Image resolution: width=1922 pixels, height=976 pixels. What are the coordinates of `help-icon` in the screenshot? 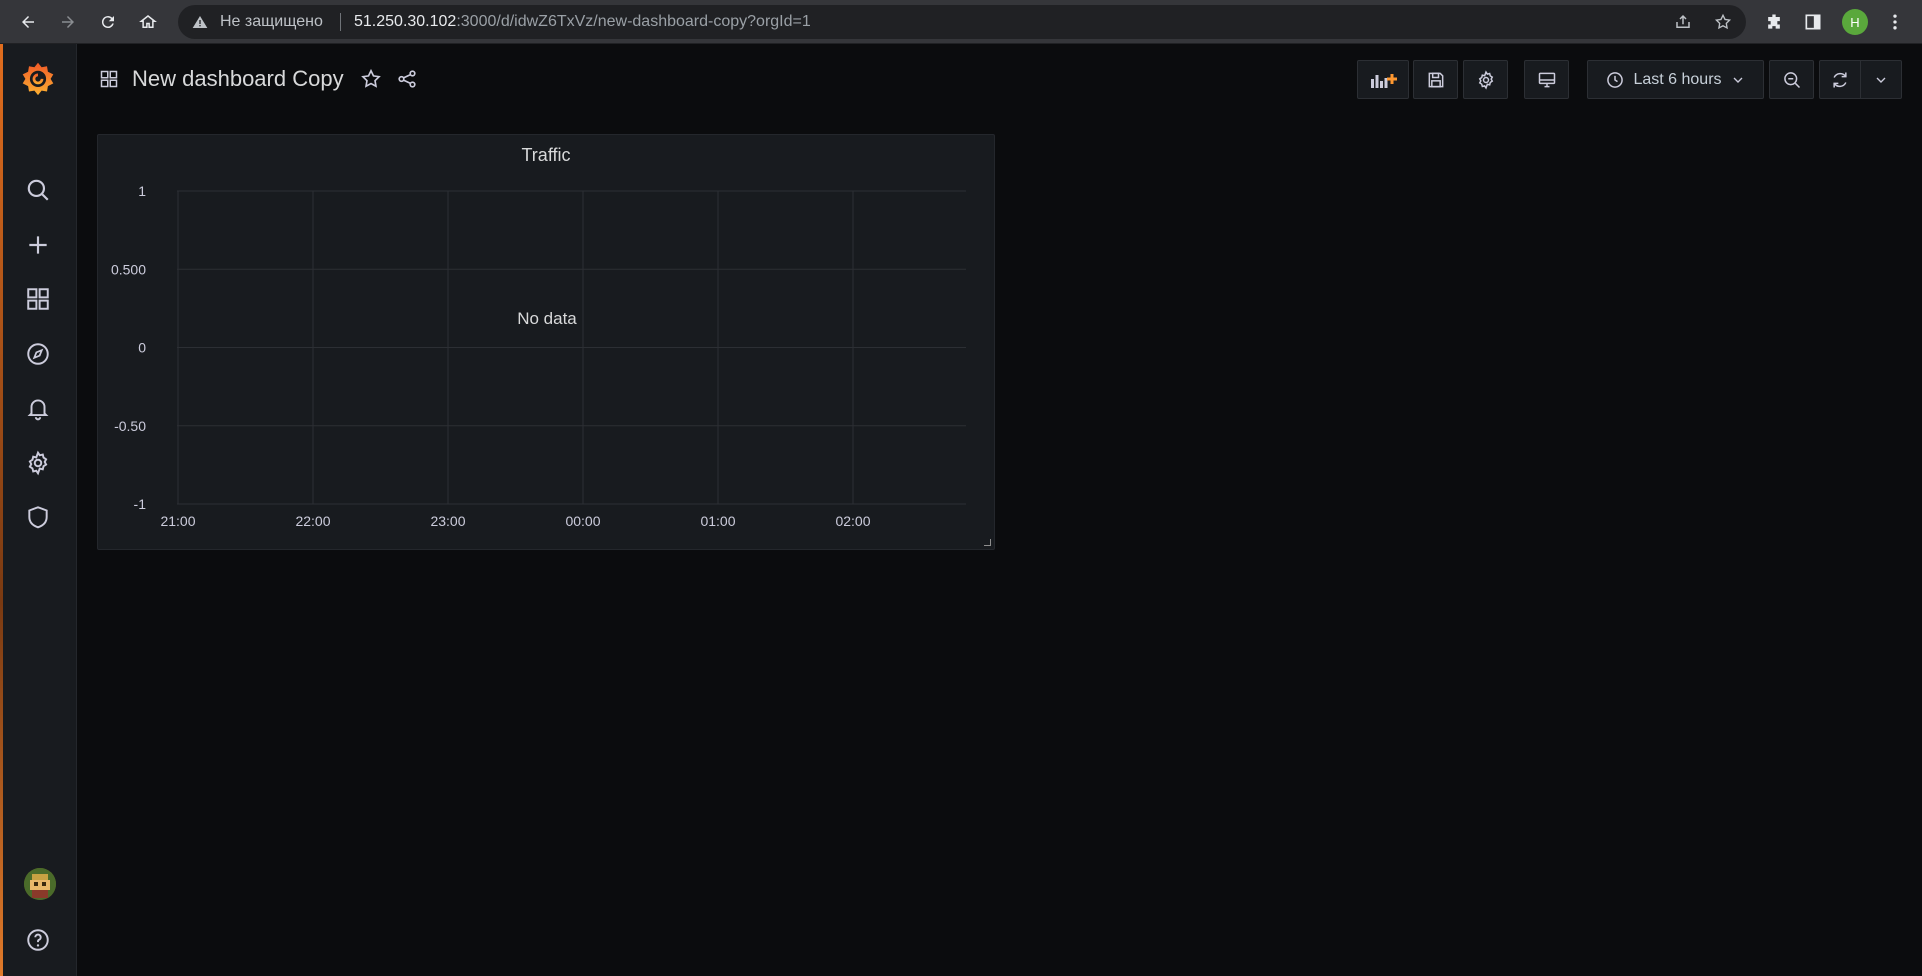 It's located at (38, 940).